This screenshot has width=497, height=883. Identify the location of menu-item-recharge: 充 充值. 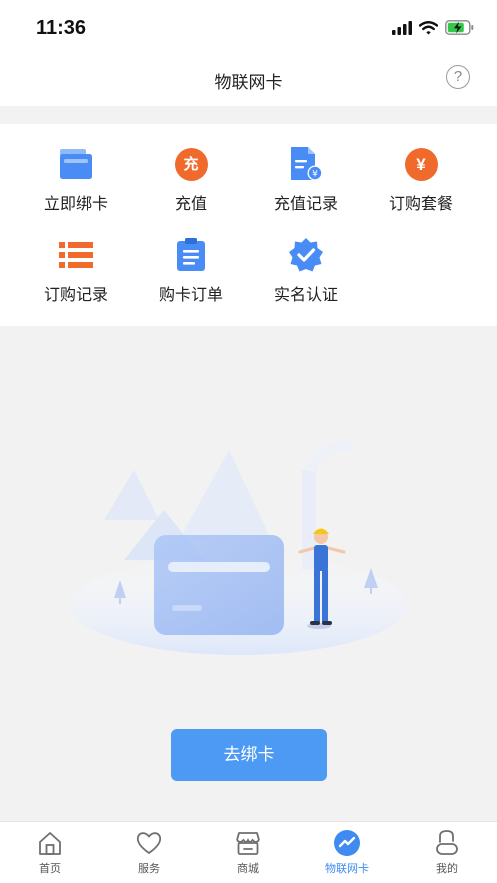
(191, 179).